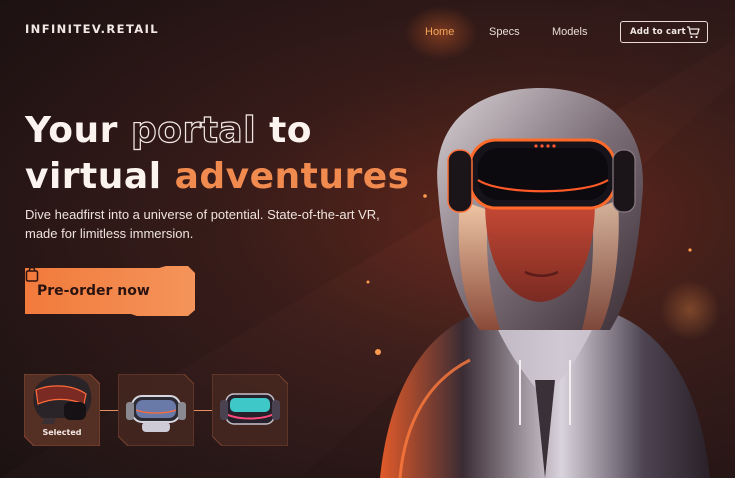  Describe the element at coordinates (693, 32) in the screenshot. I see `cart-icon` at that location.